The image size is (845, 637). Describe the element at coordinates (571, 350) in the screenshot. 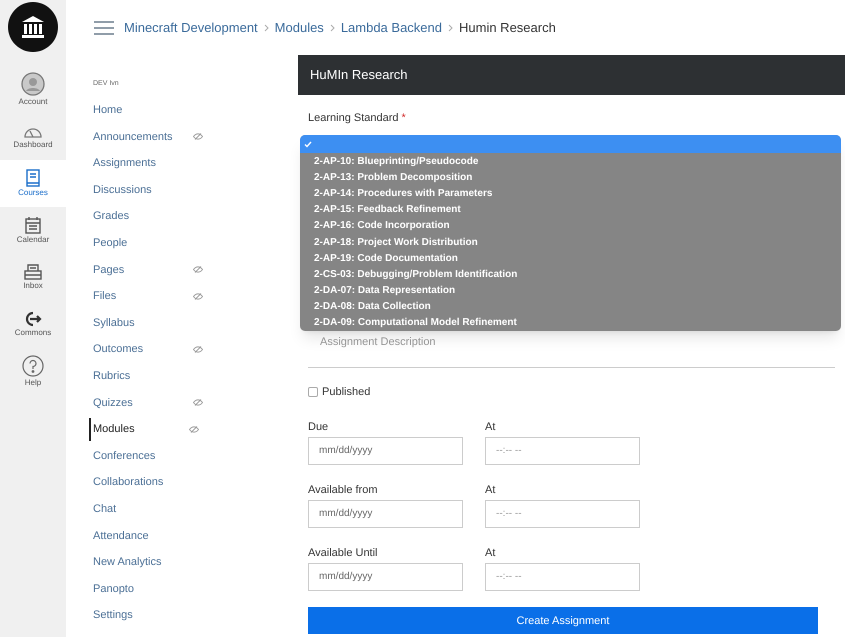

I see `description-field: Assignment Description` at that location.